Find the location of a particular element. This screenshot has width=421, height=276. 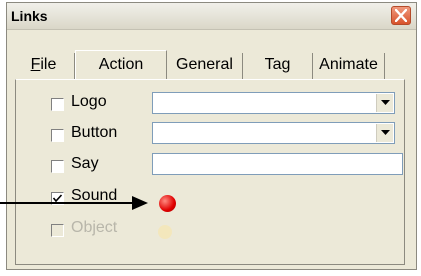

tab-file-rest: ile is located at coordinates (48, 64).